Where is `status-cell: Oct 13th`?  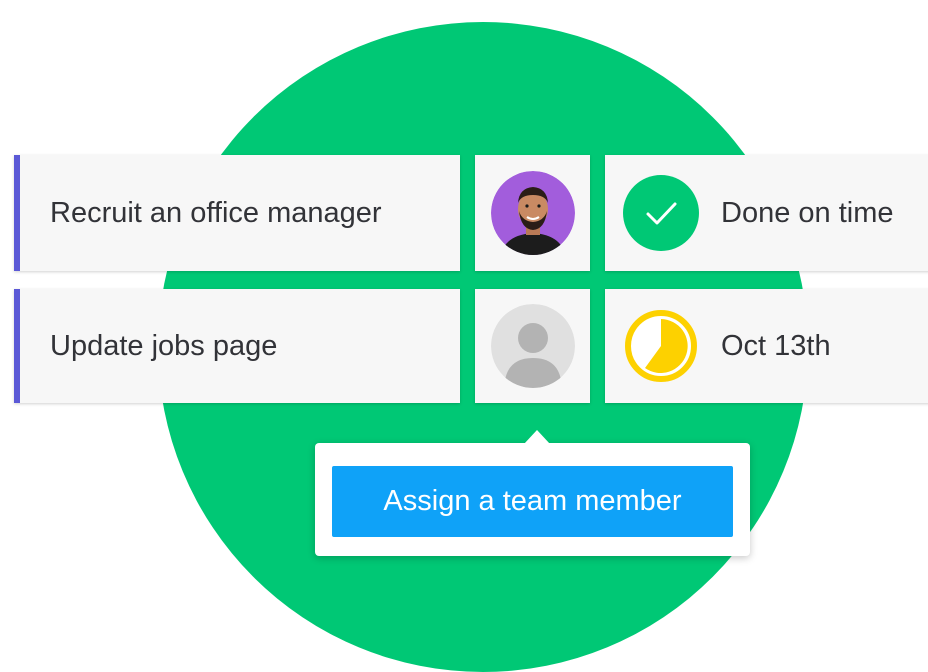
status-cell: Oct 13th is located at coordinates (766, 346).